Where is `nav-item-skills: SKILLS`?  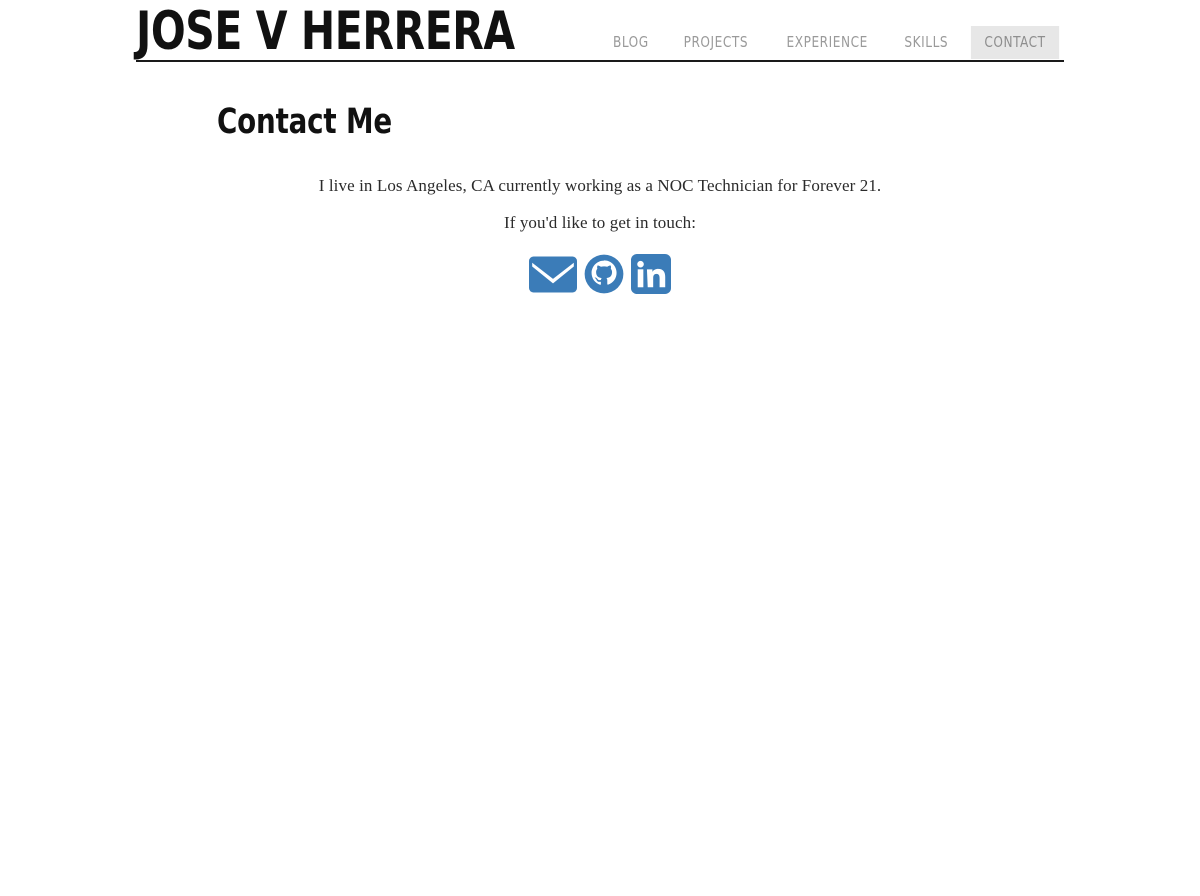
nav-item-skills: SKILLS is located at coordinates (926, 42).